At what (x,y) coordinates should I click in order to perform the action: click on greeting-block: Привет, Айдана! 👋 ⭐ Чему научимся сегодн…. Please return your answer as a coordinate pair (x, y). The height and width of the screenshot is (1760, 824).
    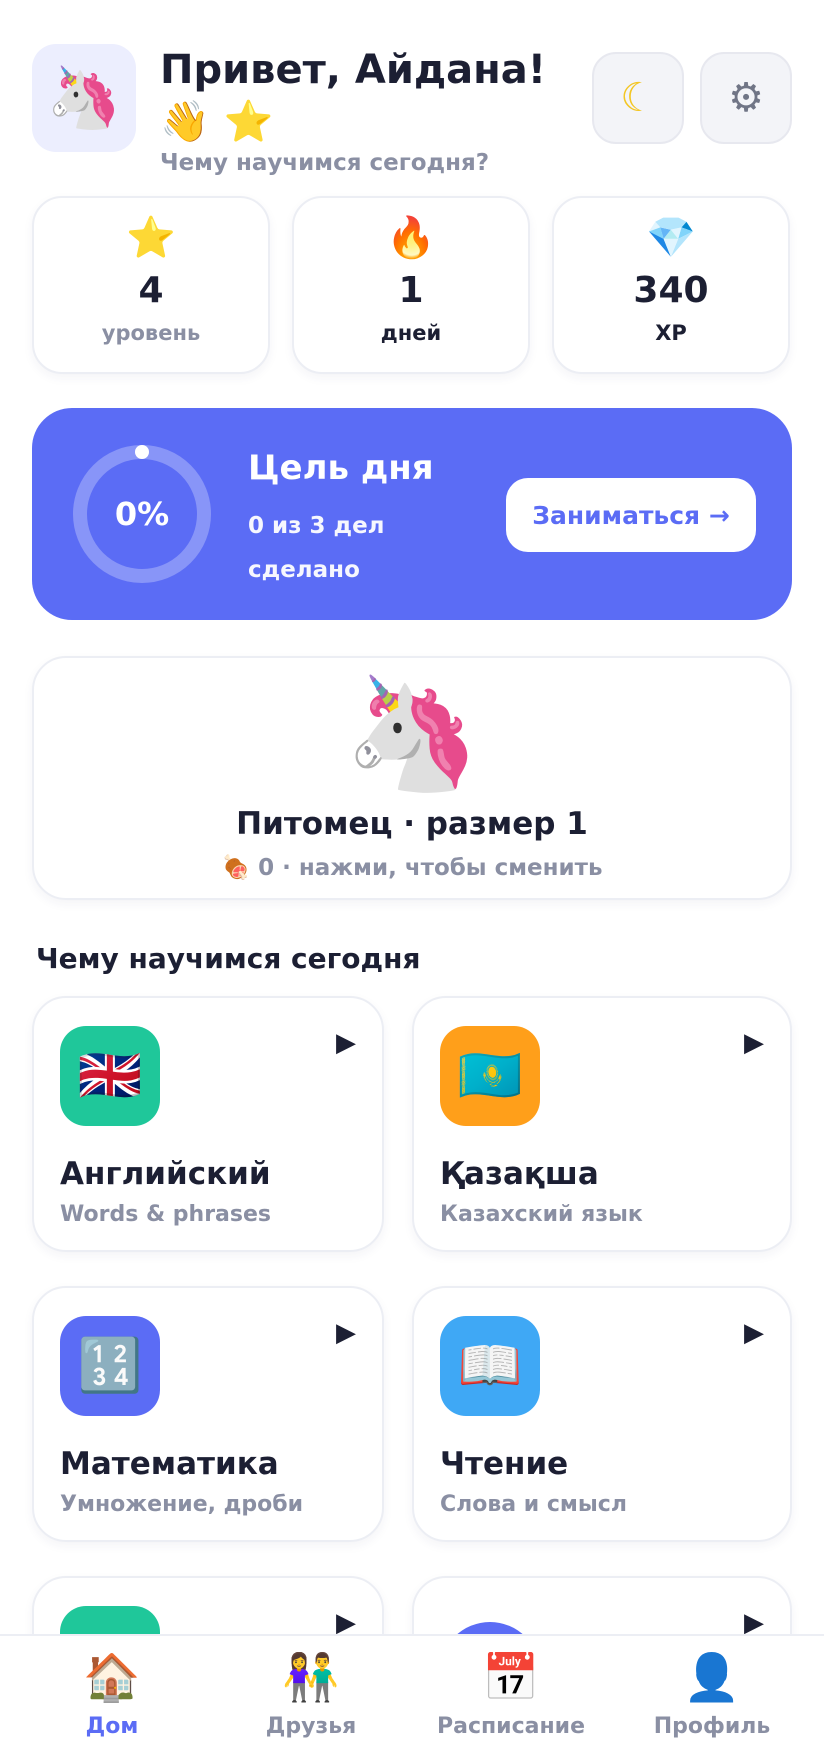
    Looking at the image, I should click on (380, 110).